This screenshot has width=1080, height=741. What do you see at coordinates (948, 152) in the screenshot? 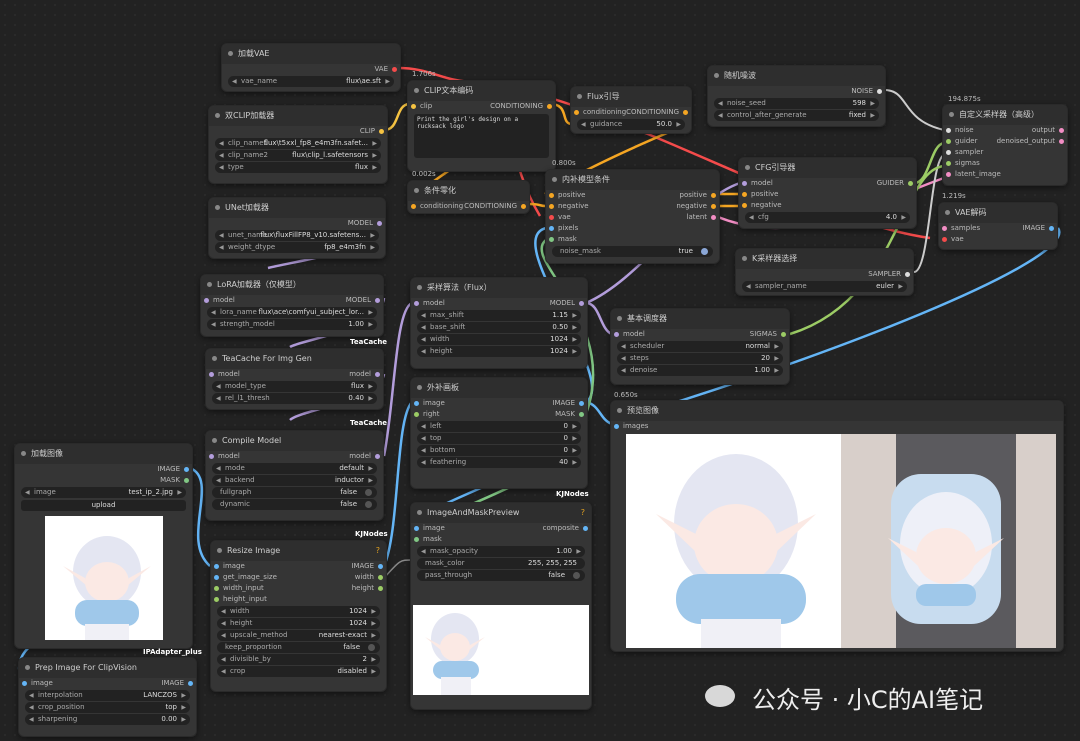
I see `sampler-input-socket` at bounding box center [948, 152].